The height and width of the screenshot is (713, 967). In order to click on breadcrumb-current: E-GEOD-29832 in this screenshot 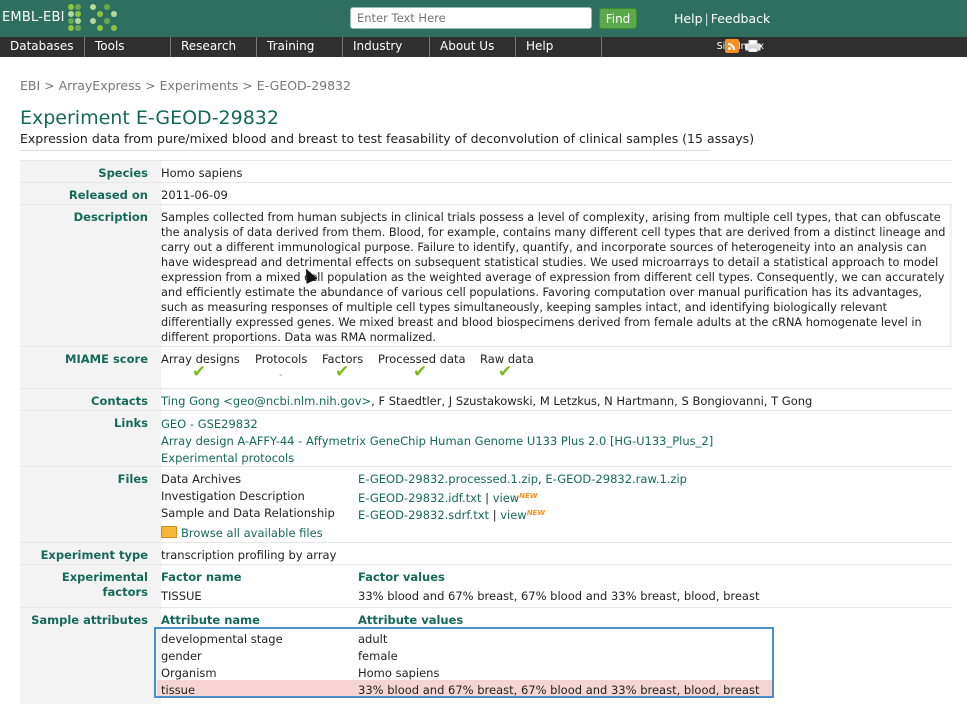, I will do `click(303, 85)`.